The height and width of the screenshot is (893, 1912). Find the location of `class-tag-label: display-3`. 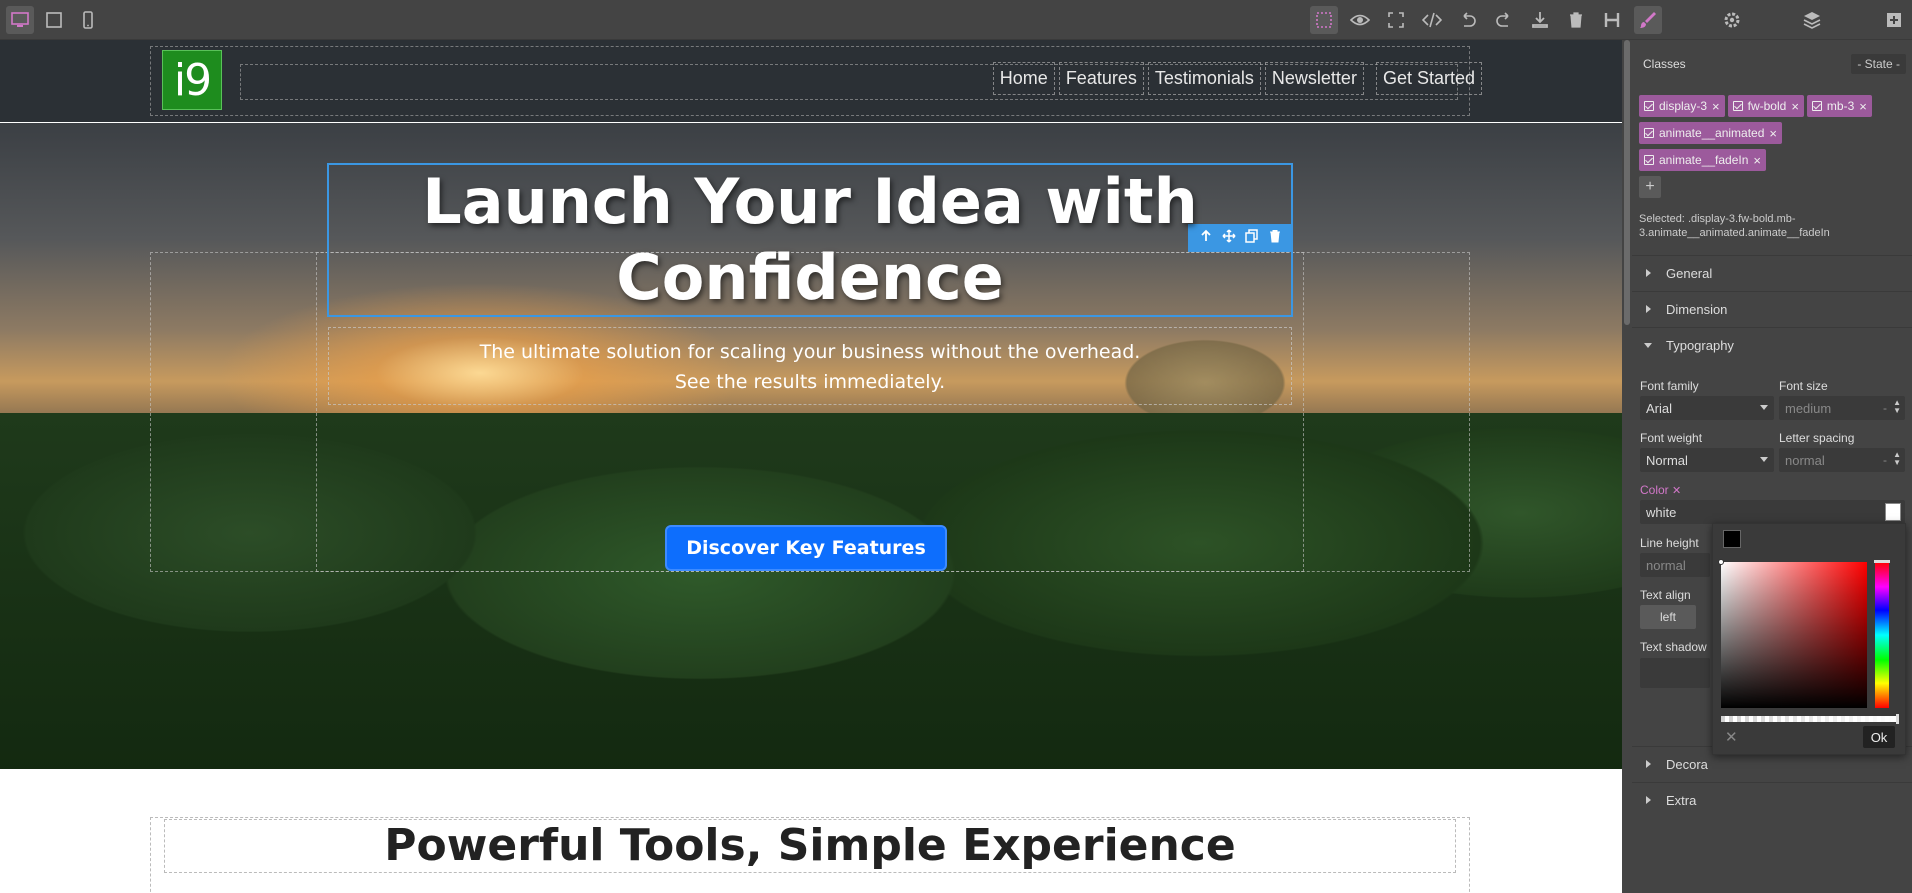

class-tag-label: display-3 is located at coordinates (1683, 106).